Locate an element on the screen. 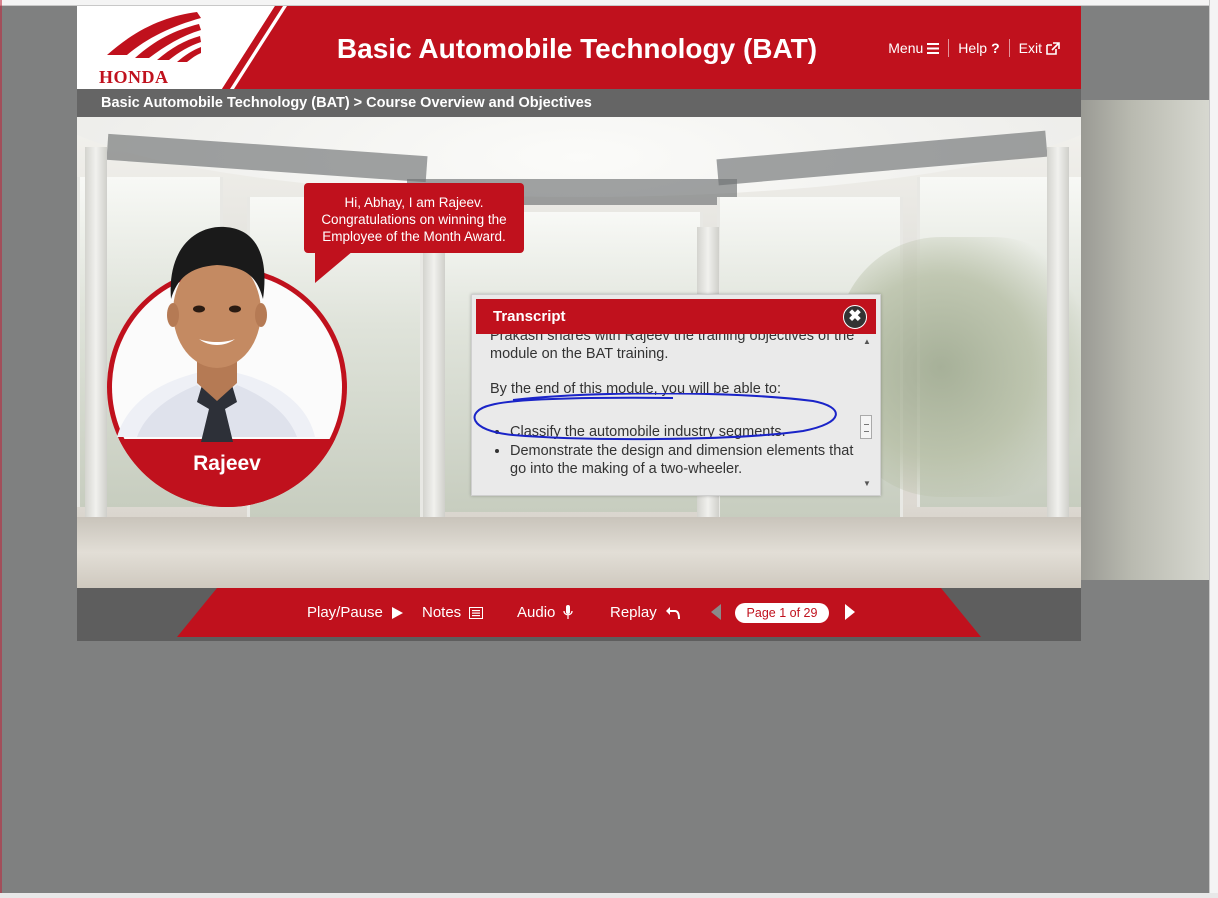  menu-label: Menu is located at coordinates (906, 48).